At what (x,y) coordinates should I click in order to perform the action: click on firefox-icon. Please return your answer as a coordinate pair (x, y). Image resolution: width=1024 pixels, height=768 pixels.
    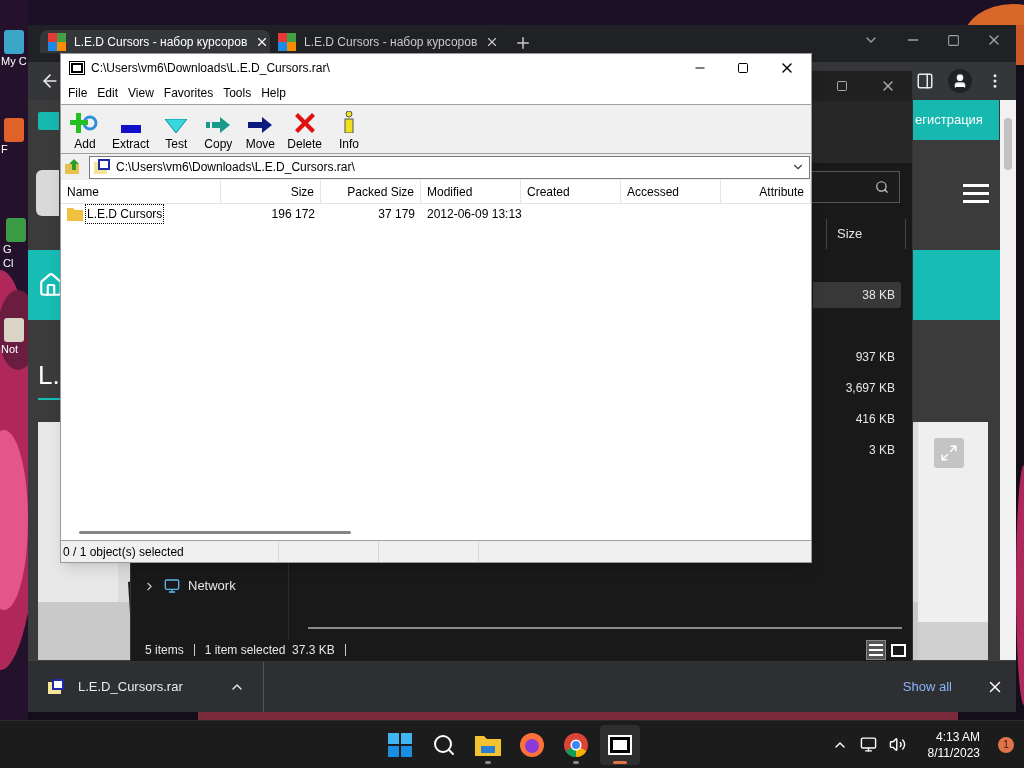
    Looking at the image, I should click on (532, 744).